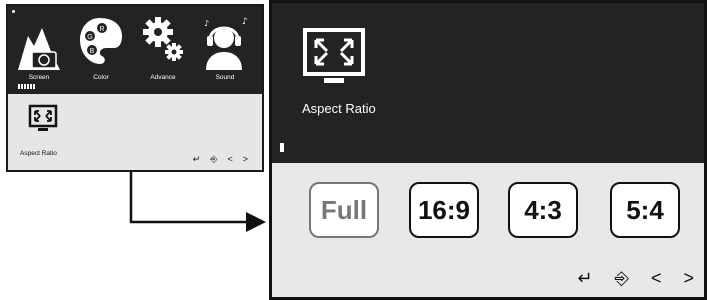 This screenshot has height=300, width=707. What do you see at coordinates (282, 147) in the screenshot?
I see `scroll-indicator` at bounding box center [282, 147].